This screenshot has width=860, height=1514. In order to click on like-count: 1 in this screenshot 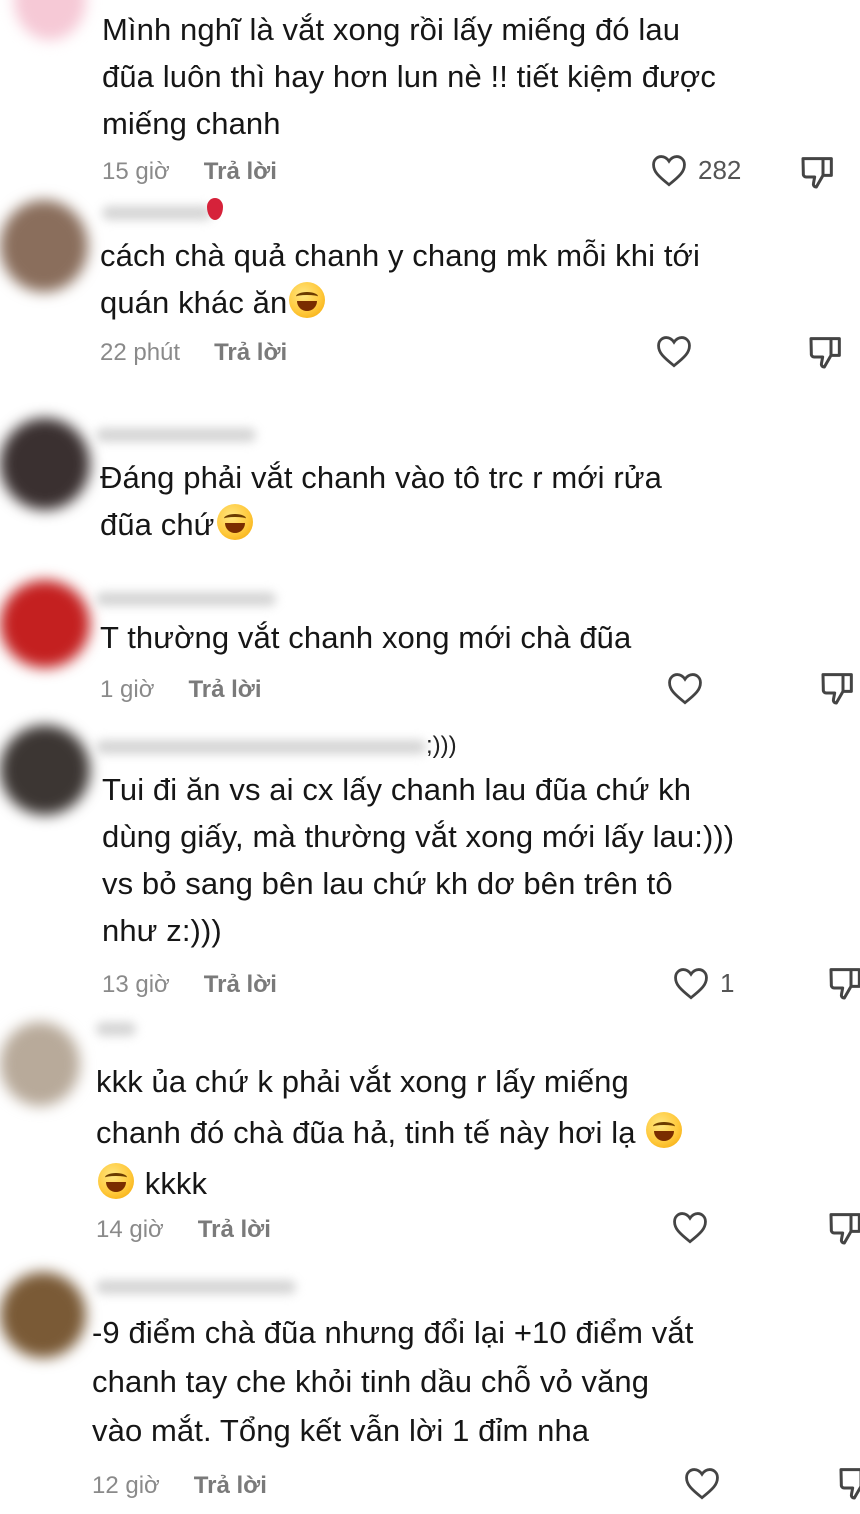, I will do `click(727, 982)`.